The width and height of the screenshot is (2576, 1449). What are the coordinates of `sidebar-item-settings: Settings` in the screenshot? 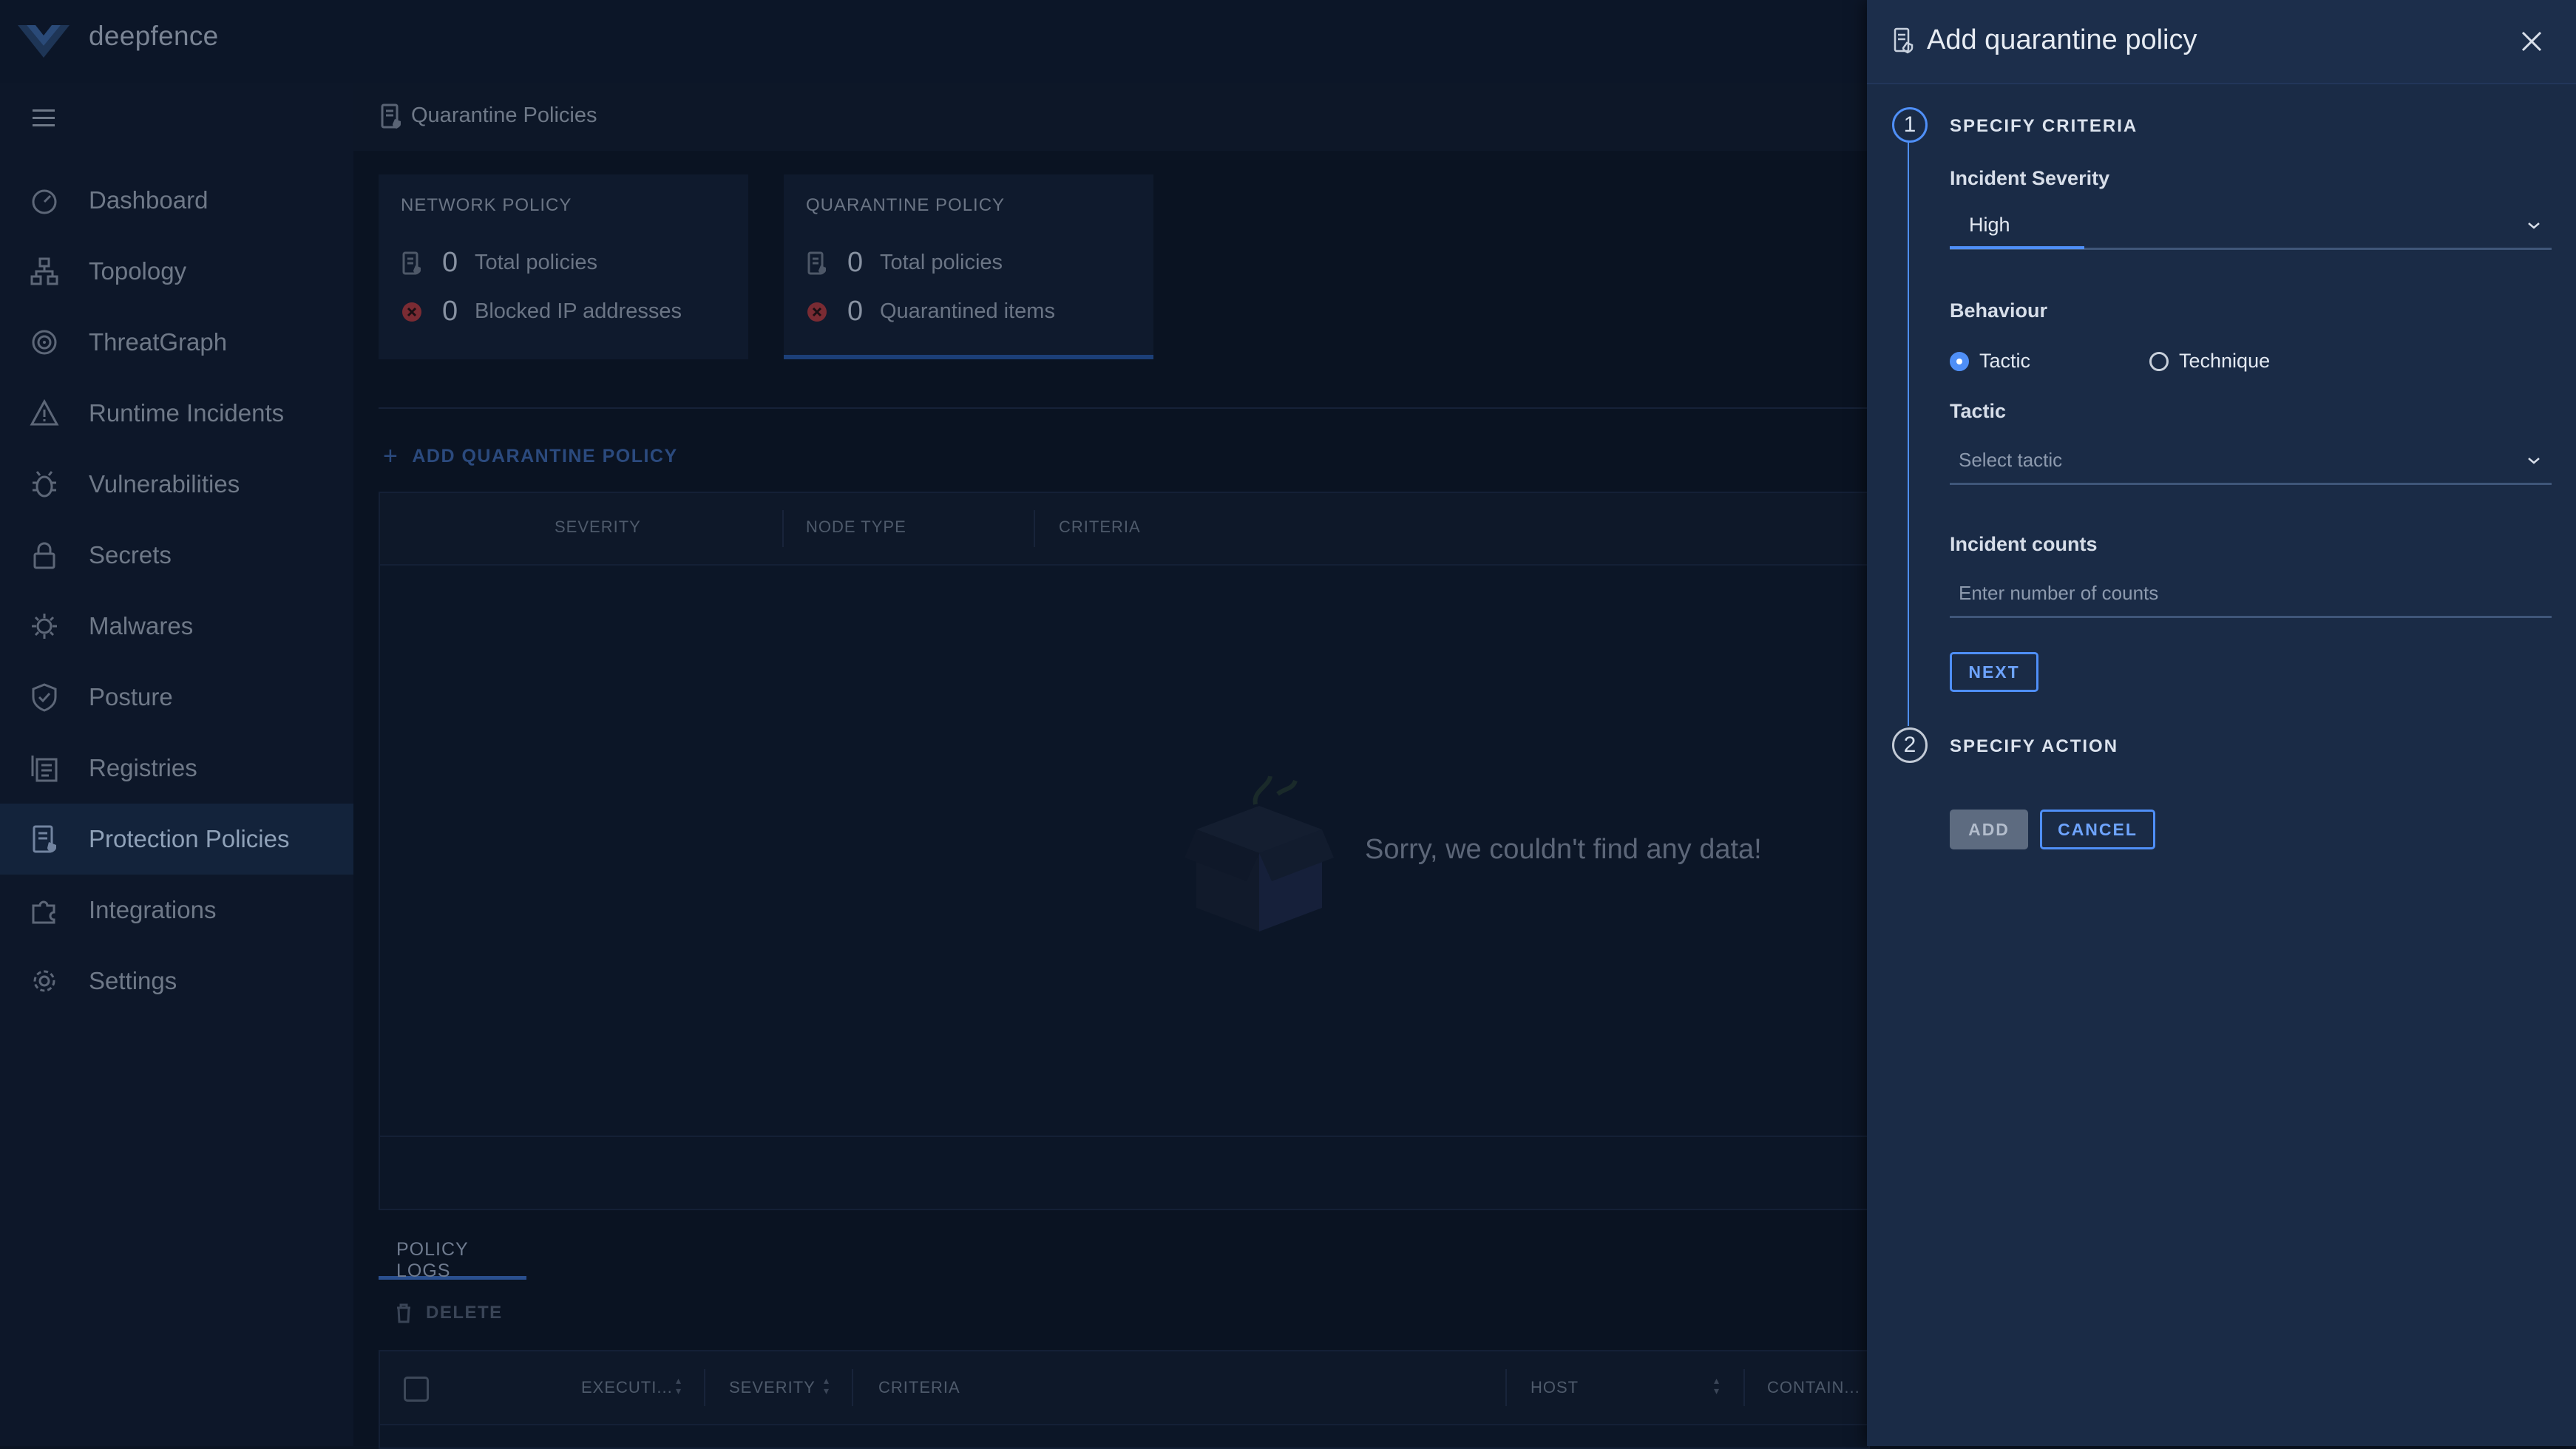 It's located at (176, 981).